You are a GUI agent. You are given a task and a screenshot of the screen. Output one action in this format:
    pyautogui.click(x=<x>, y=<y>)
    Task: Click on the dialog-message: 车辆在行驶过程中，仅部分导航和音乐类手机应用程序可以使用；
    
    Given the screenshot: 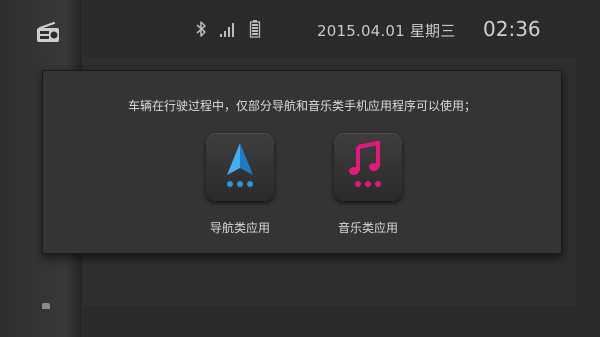 What is the action you would take?
    pyautogui.click(x=301, y=106)
    